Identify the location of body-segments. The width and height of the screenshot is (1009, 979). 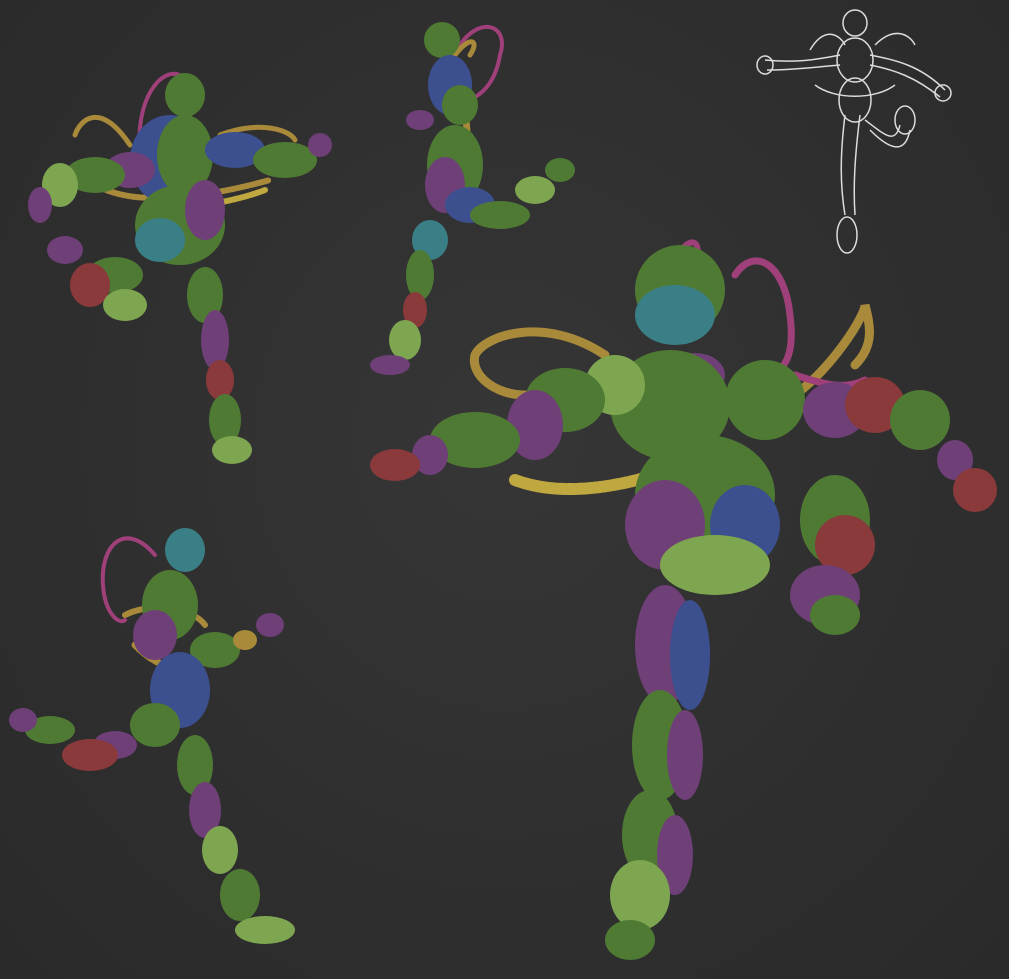
(152, 736).